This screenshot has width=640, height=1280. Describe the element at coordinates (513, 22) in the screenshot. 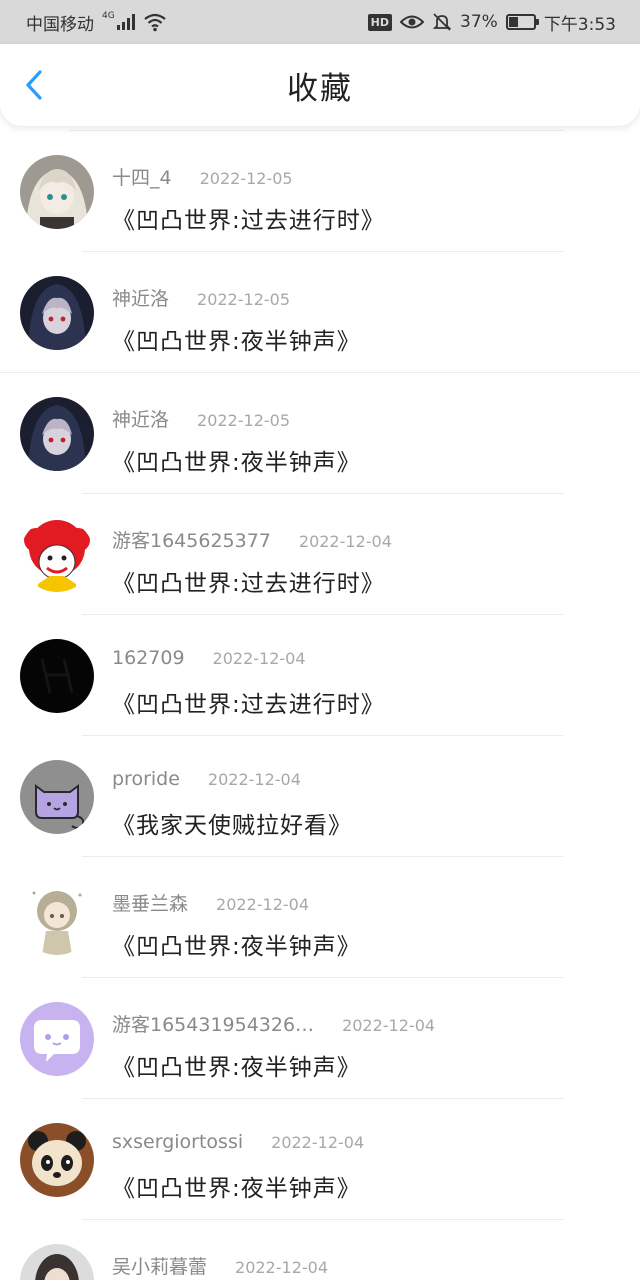

I see `battery-level-fill` at that location.